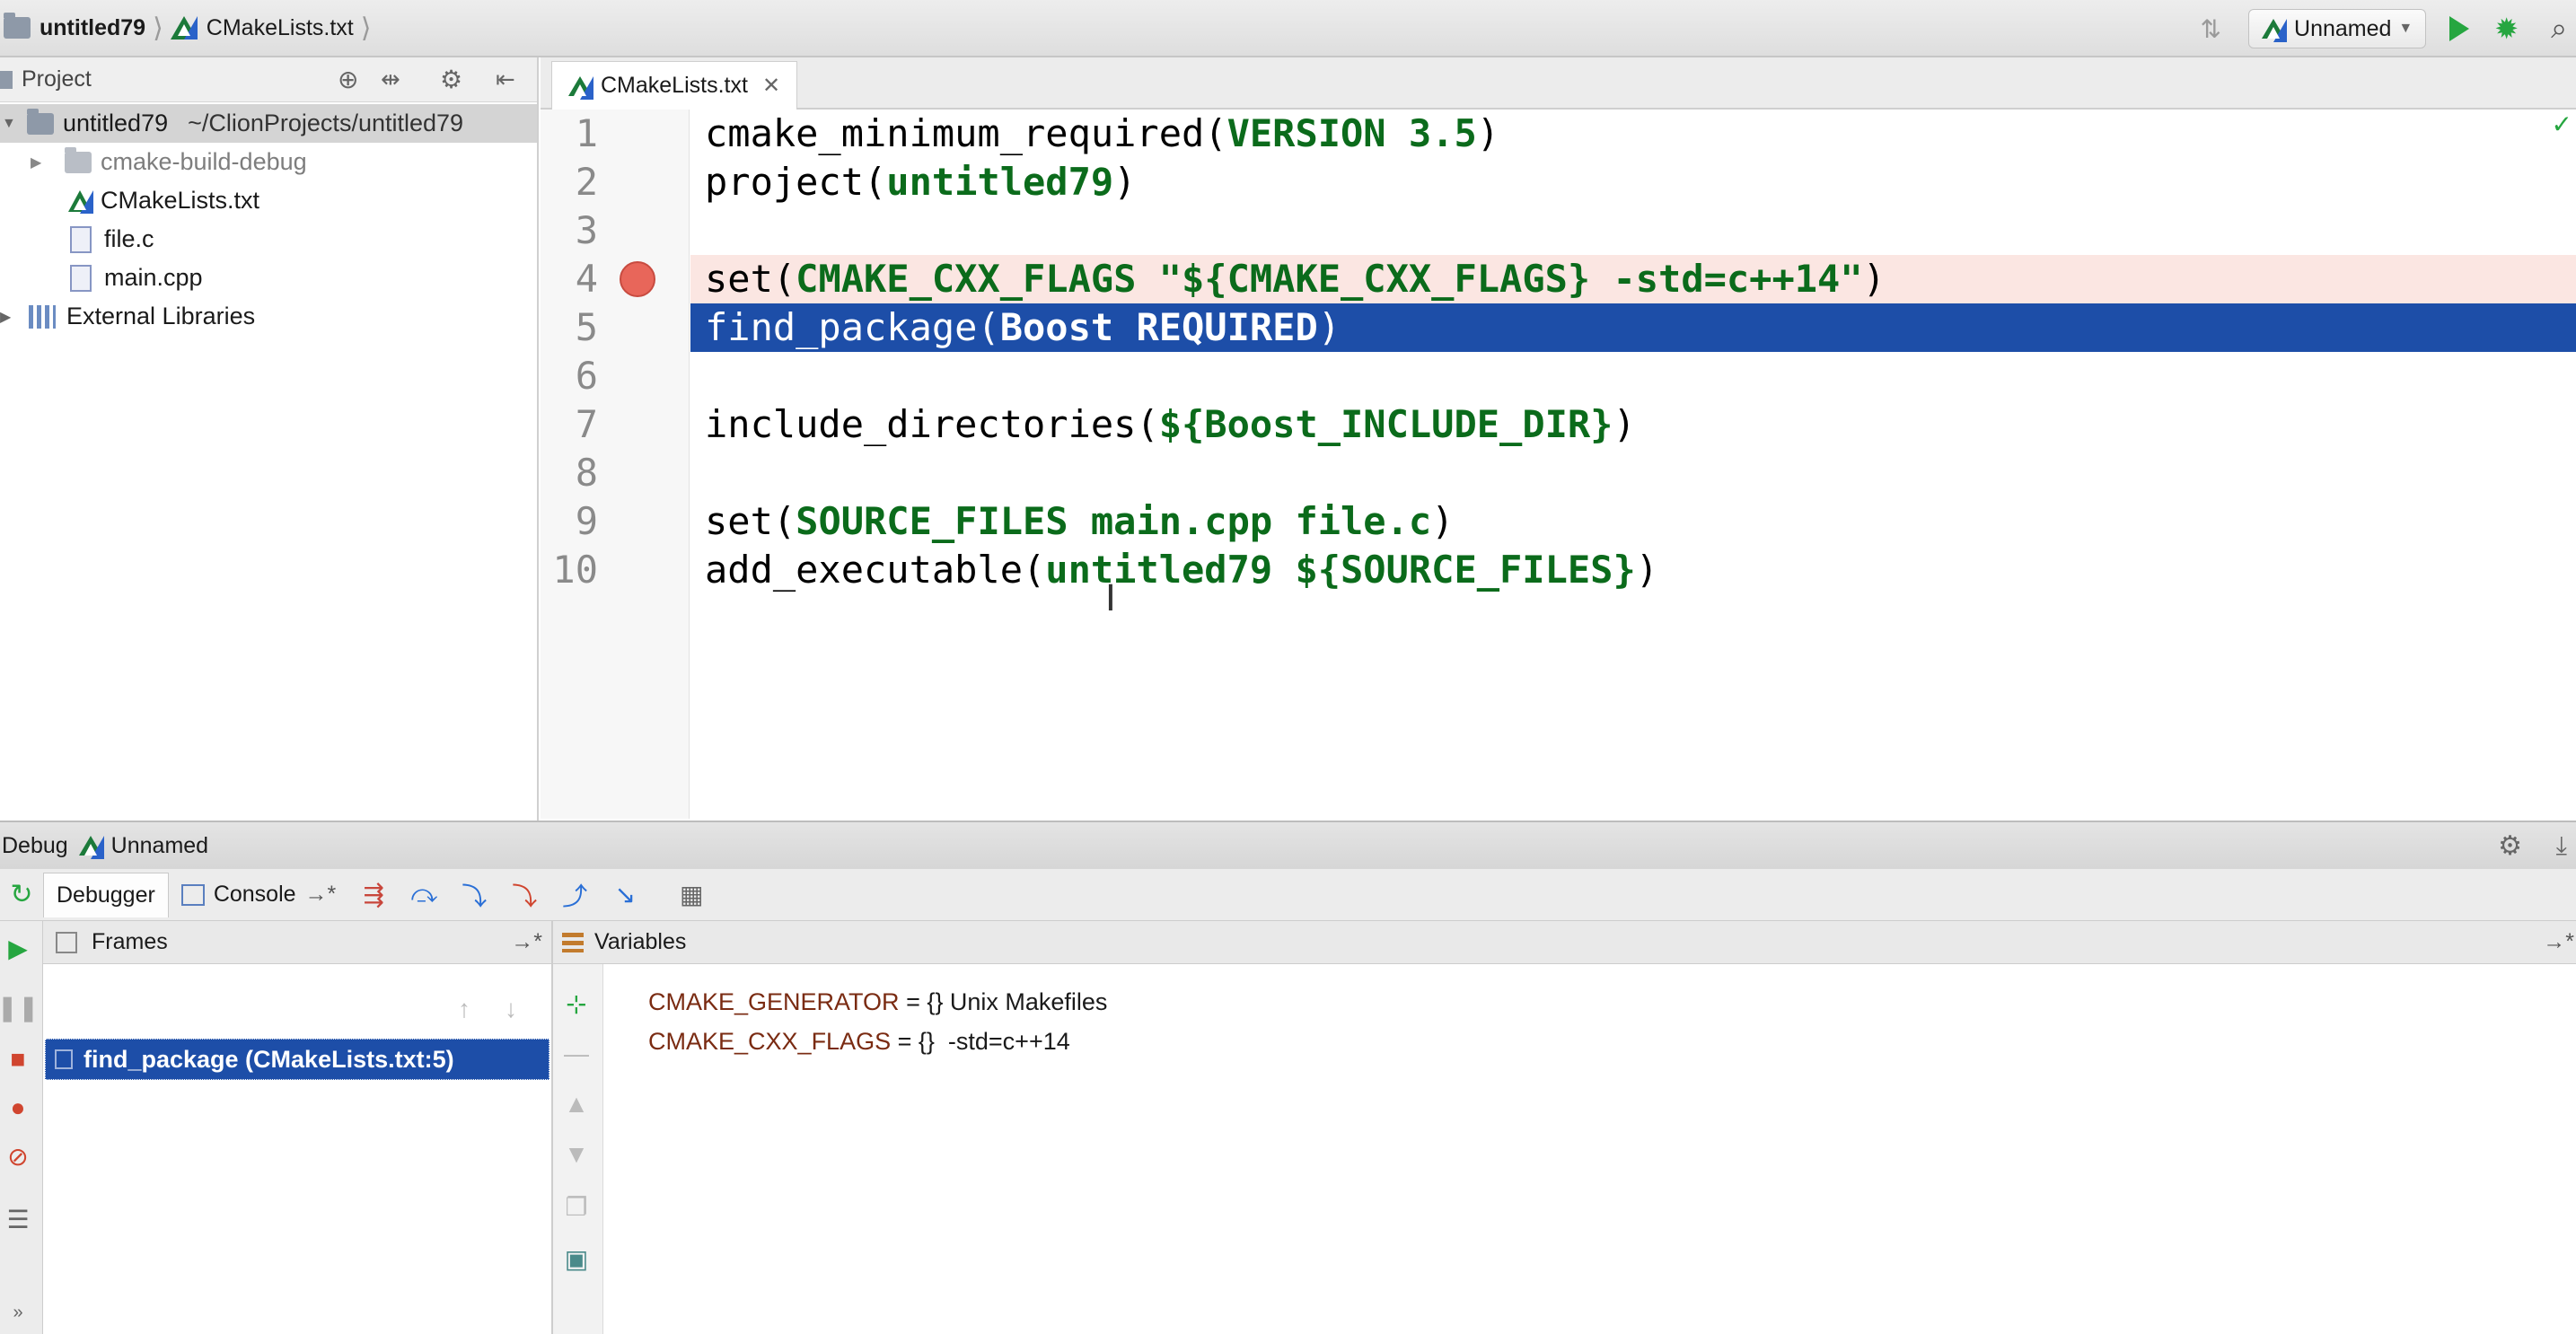 The image size is (2576, 1334). I want to click on run-configuration-select: Unnamed ▼, so click(2337, 29).